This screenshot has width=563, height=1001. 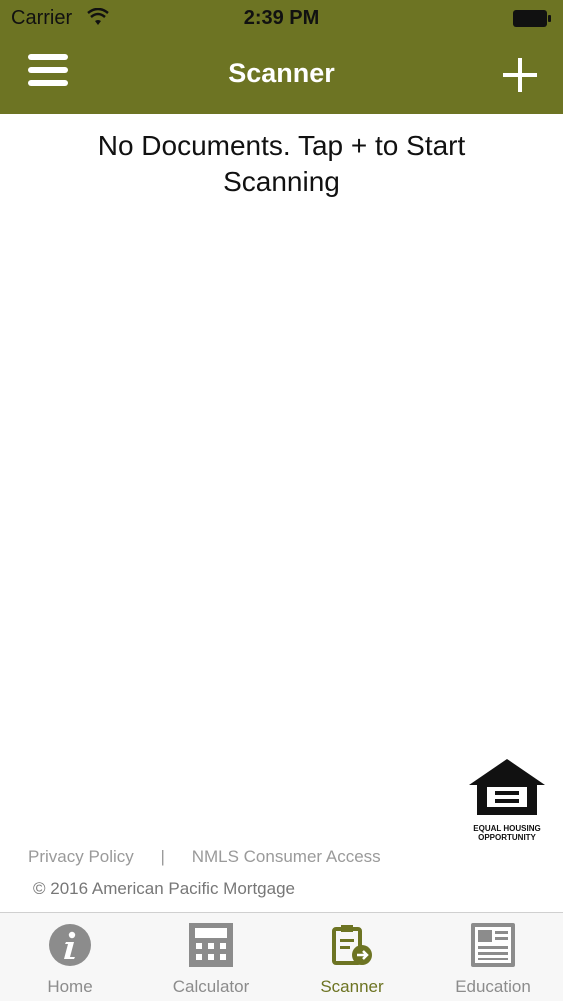 What do you see at coordinates (286, 857) in the screenshot?
I see `nmls-consumer-access-link: NMLS Consumer Access` at bounding box center [286, 857].